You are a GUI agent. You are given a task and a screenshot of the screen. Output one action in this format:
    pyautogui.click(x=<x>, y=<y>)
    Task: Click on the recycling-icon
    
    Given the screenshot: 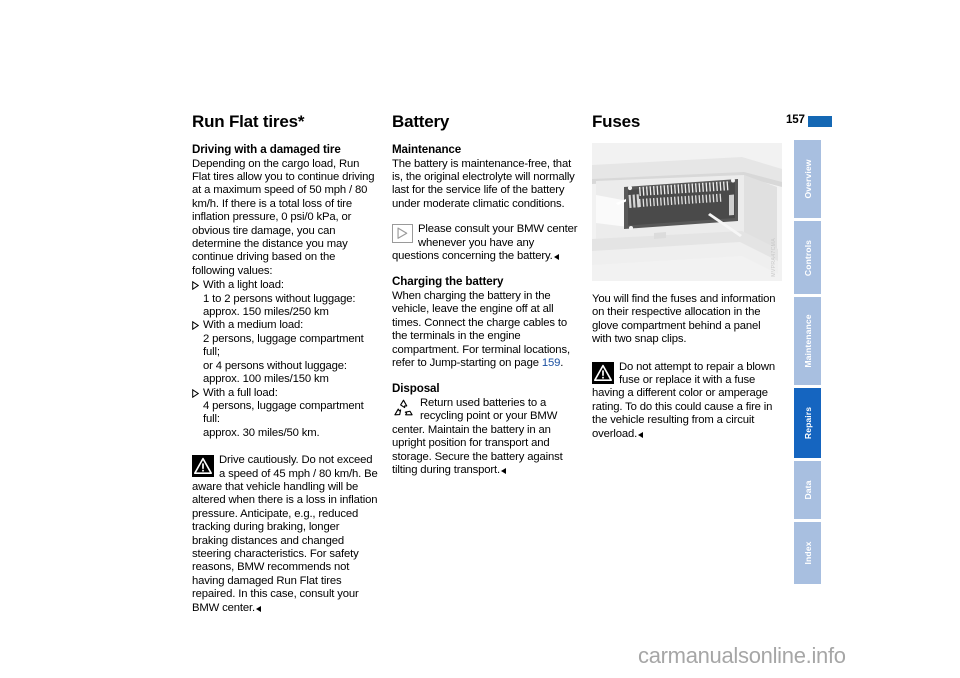 What is the action you would take?
    pyautogui.click(x=403, y=408)
    